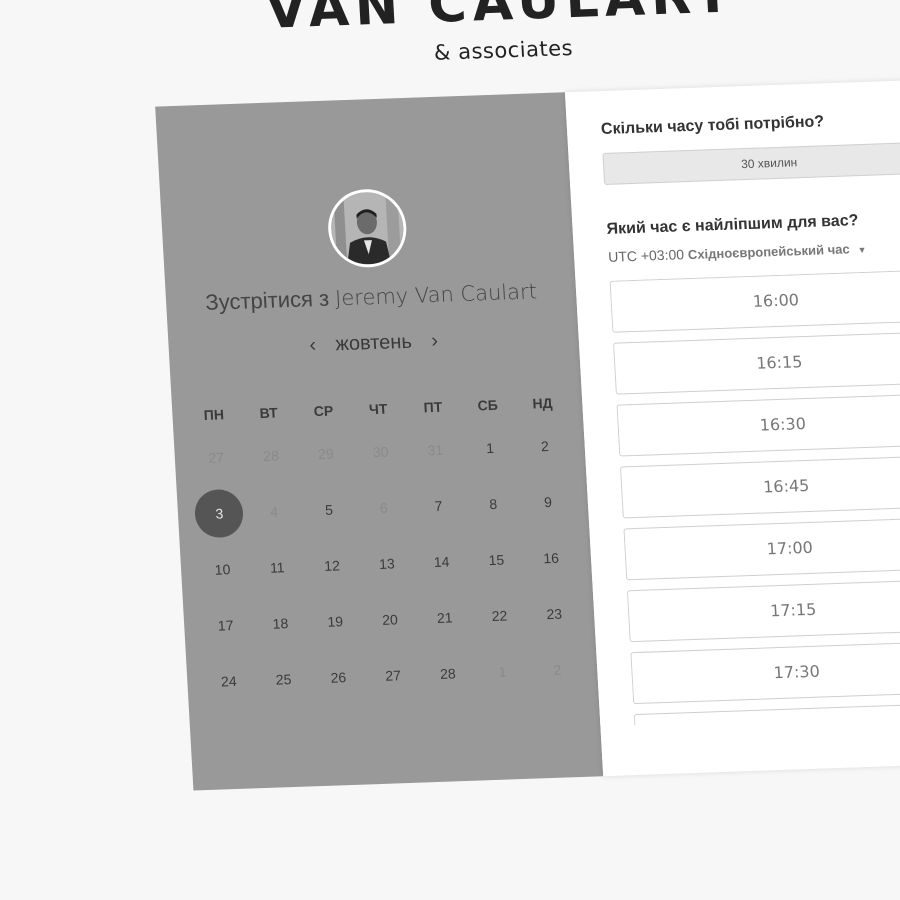 The width and height of the screenshot is (900, 900). I want to click on timezone-selector: UTC +03:00 Східноєвропейський час ▼, so click(737, 252).